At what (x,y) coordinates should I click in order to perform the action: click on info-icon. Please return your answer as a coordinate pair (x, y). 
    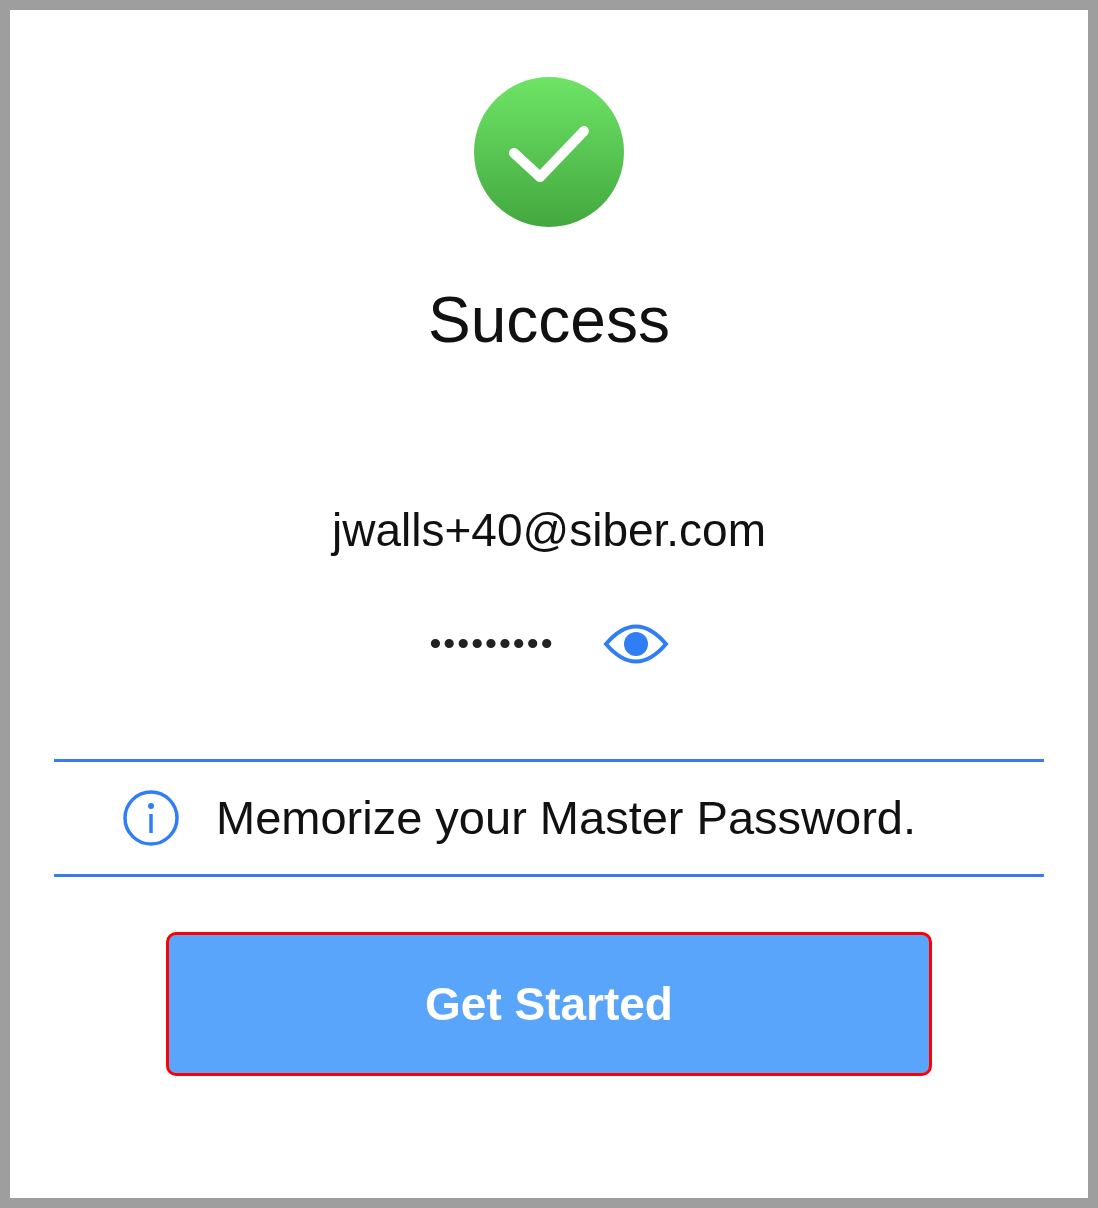
    Looking at the image, I should click on (151, 817).